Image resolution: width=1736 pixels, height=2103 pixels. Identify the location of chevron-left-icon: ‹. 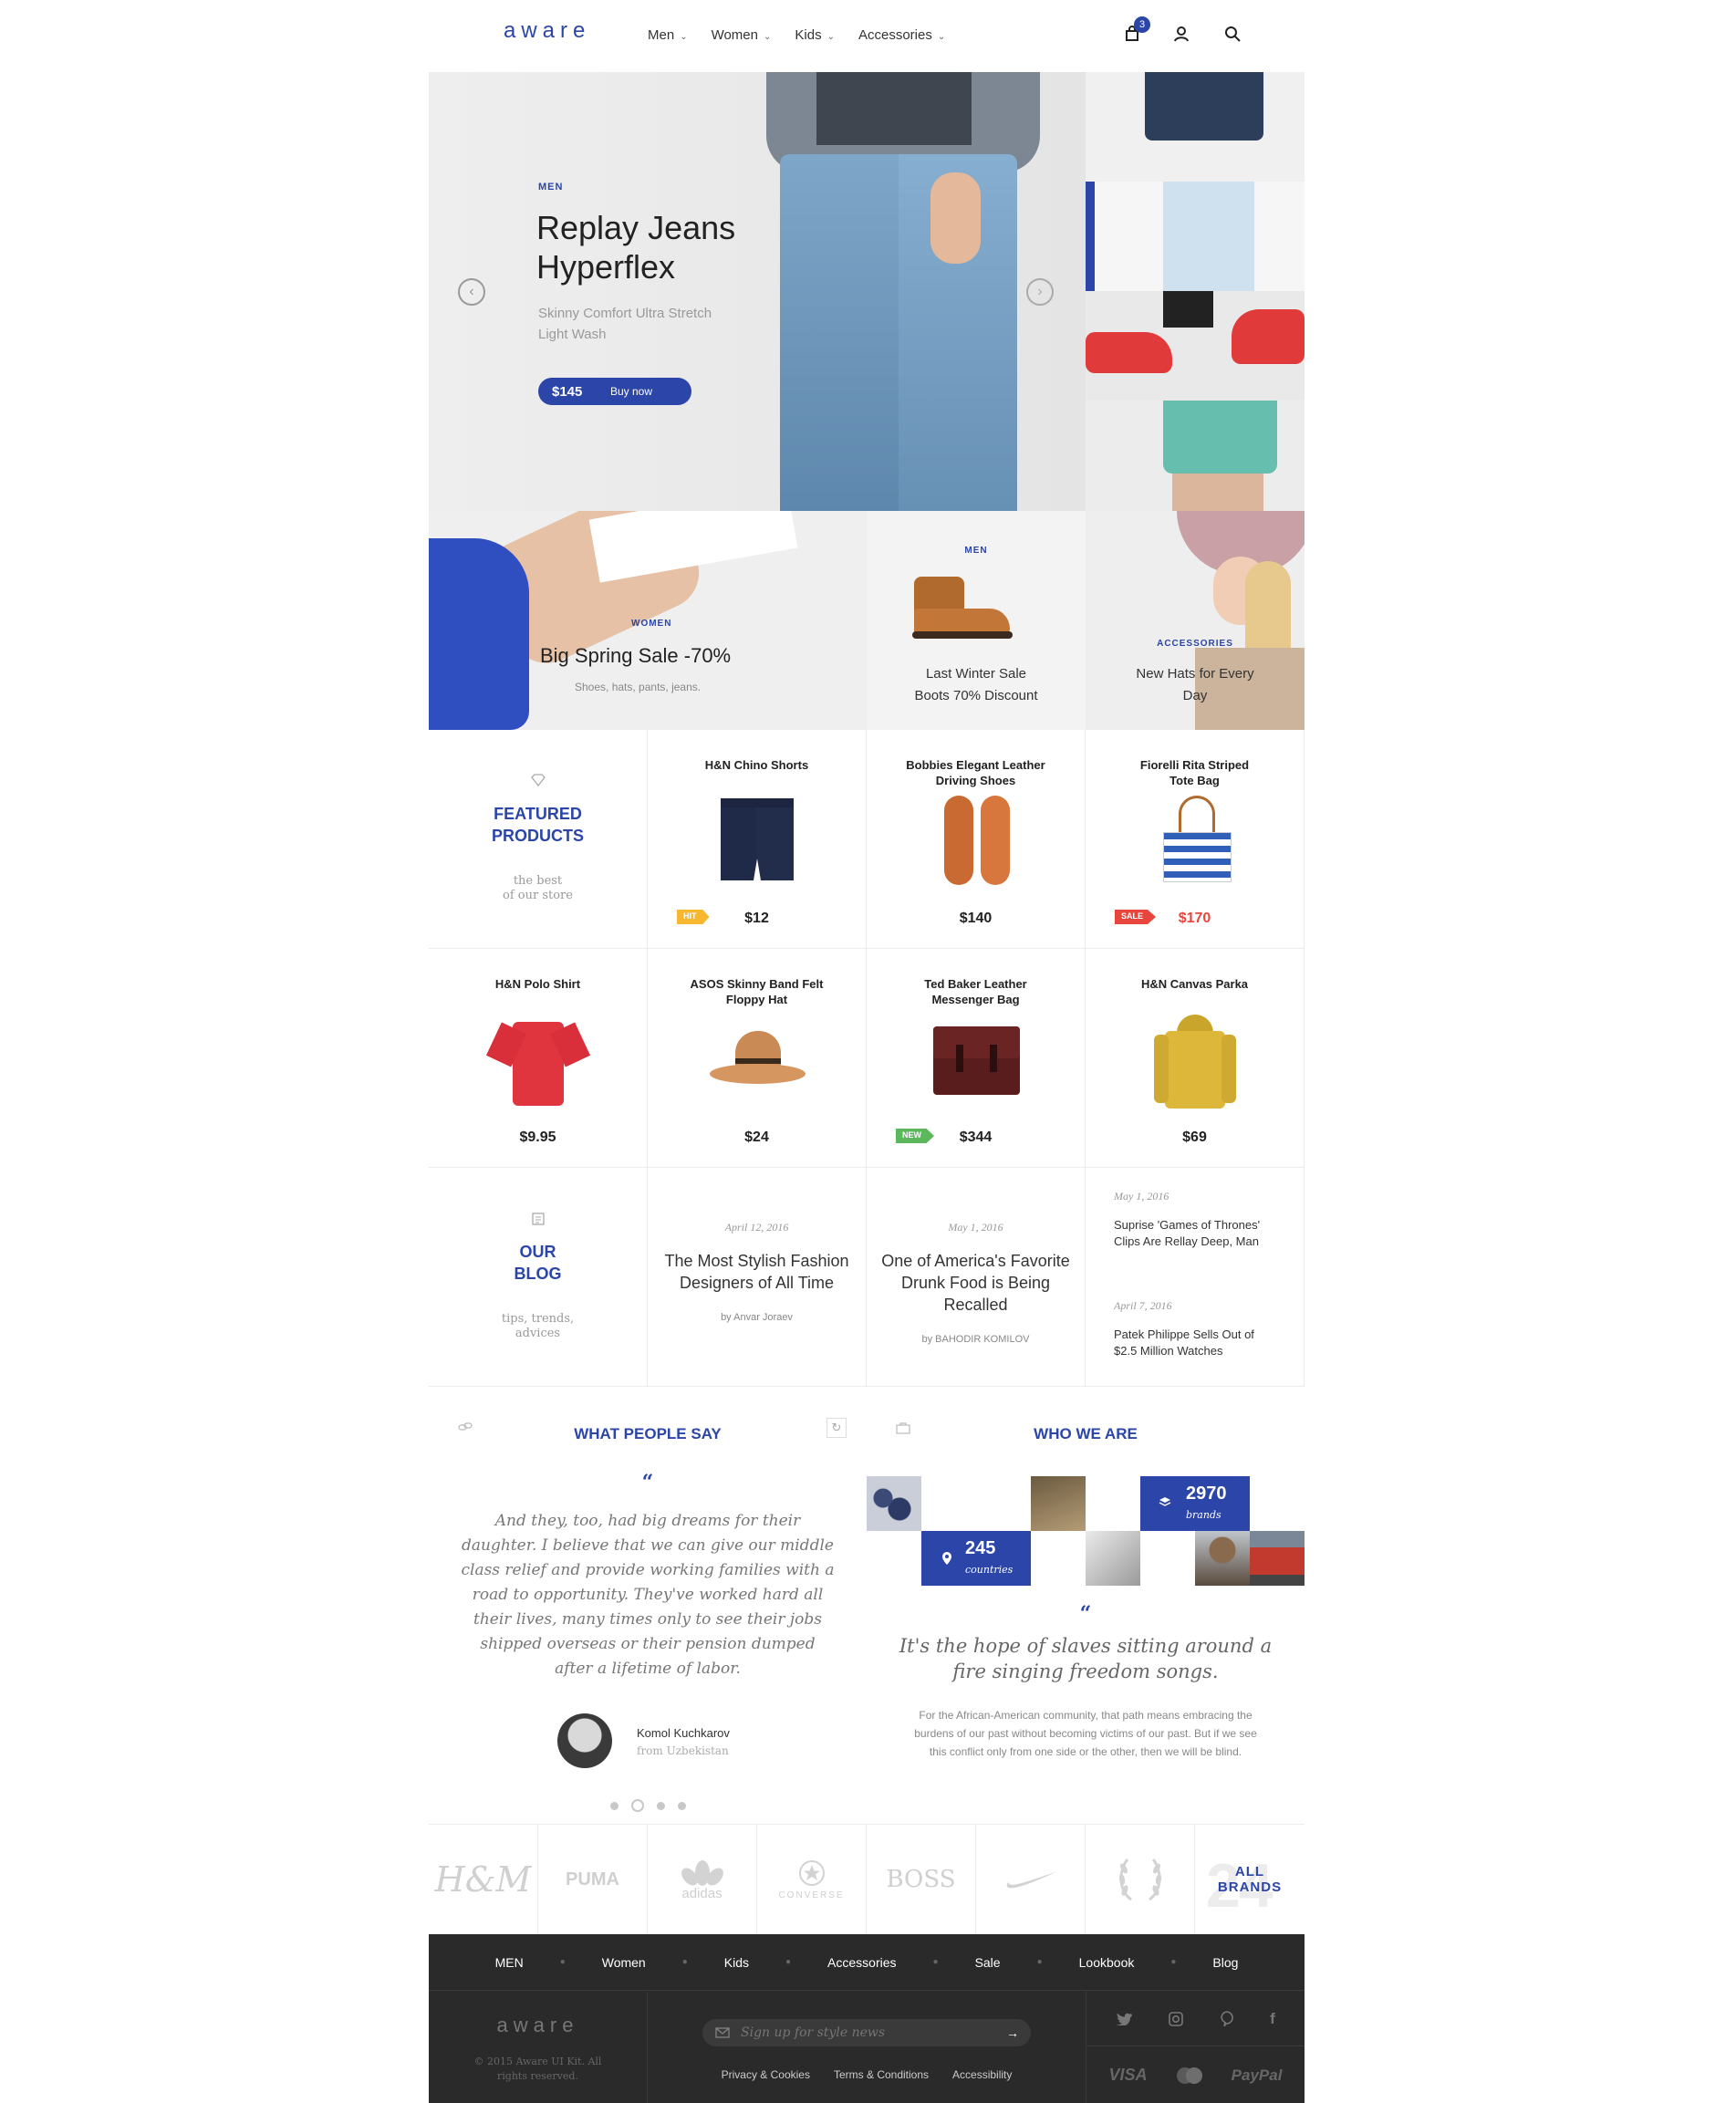
(471, 291).